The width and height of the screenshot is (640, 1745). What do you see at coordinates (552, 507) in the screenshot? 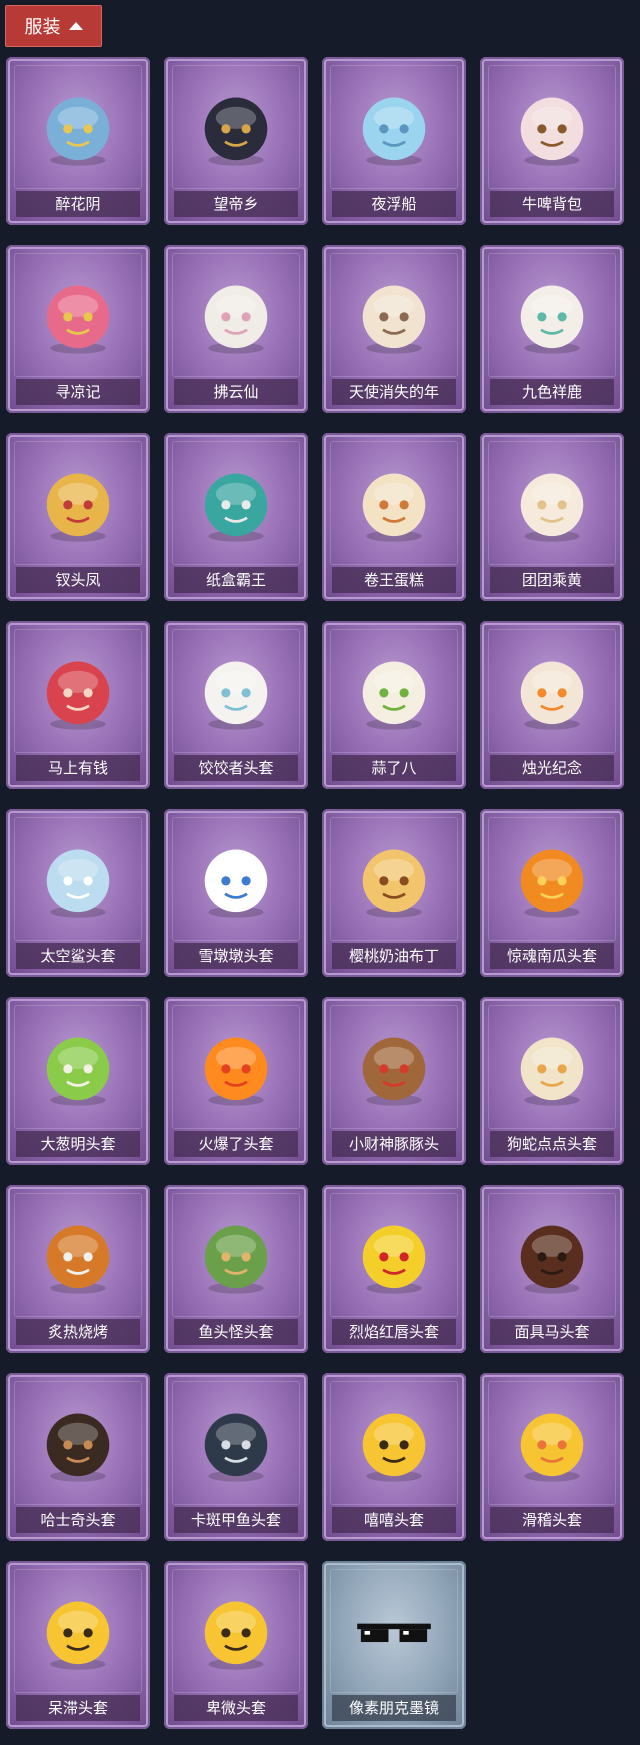
I see `round-cat-head-icon` at bounding box center [552, 507].